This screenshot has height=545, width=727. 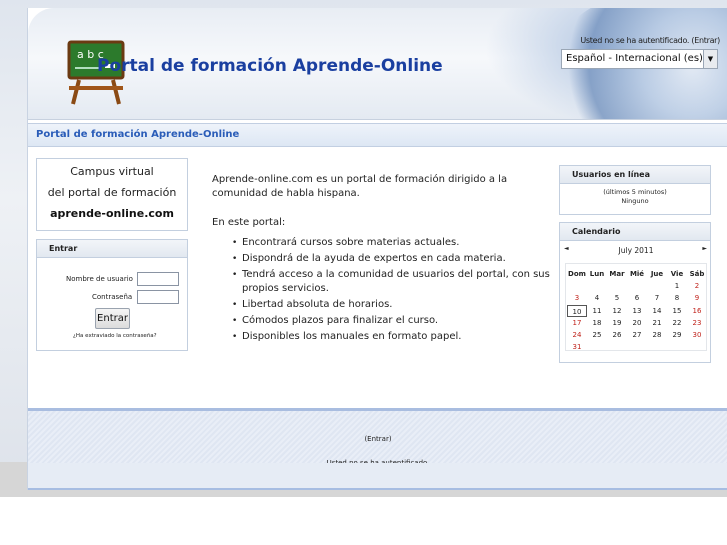 What do you see at coordinates (657, 323) in the screenshot?
I see `calendar-day: 21` at bounding box center [657, 323].